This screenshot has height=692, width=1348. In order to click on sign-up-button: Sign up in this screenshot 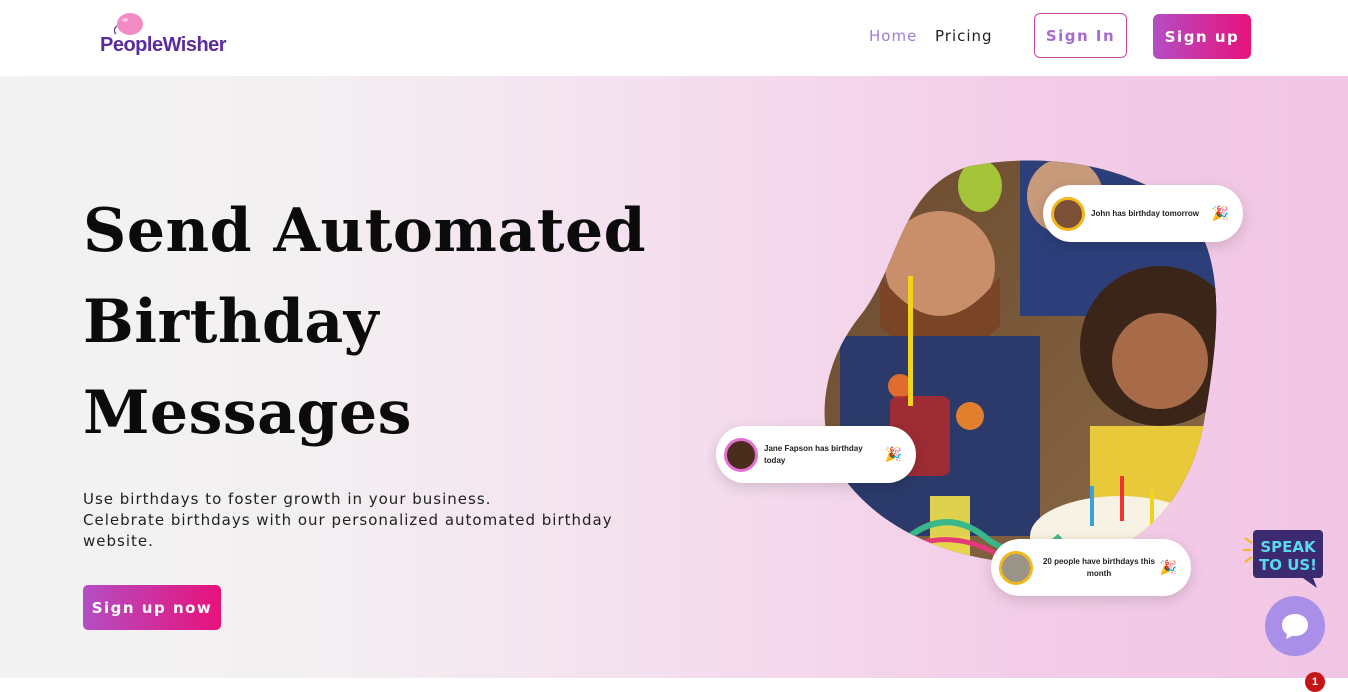, I will do `click(1202, 36)`.